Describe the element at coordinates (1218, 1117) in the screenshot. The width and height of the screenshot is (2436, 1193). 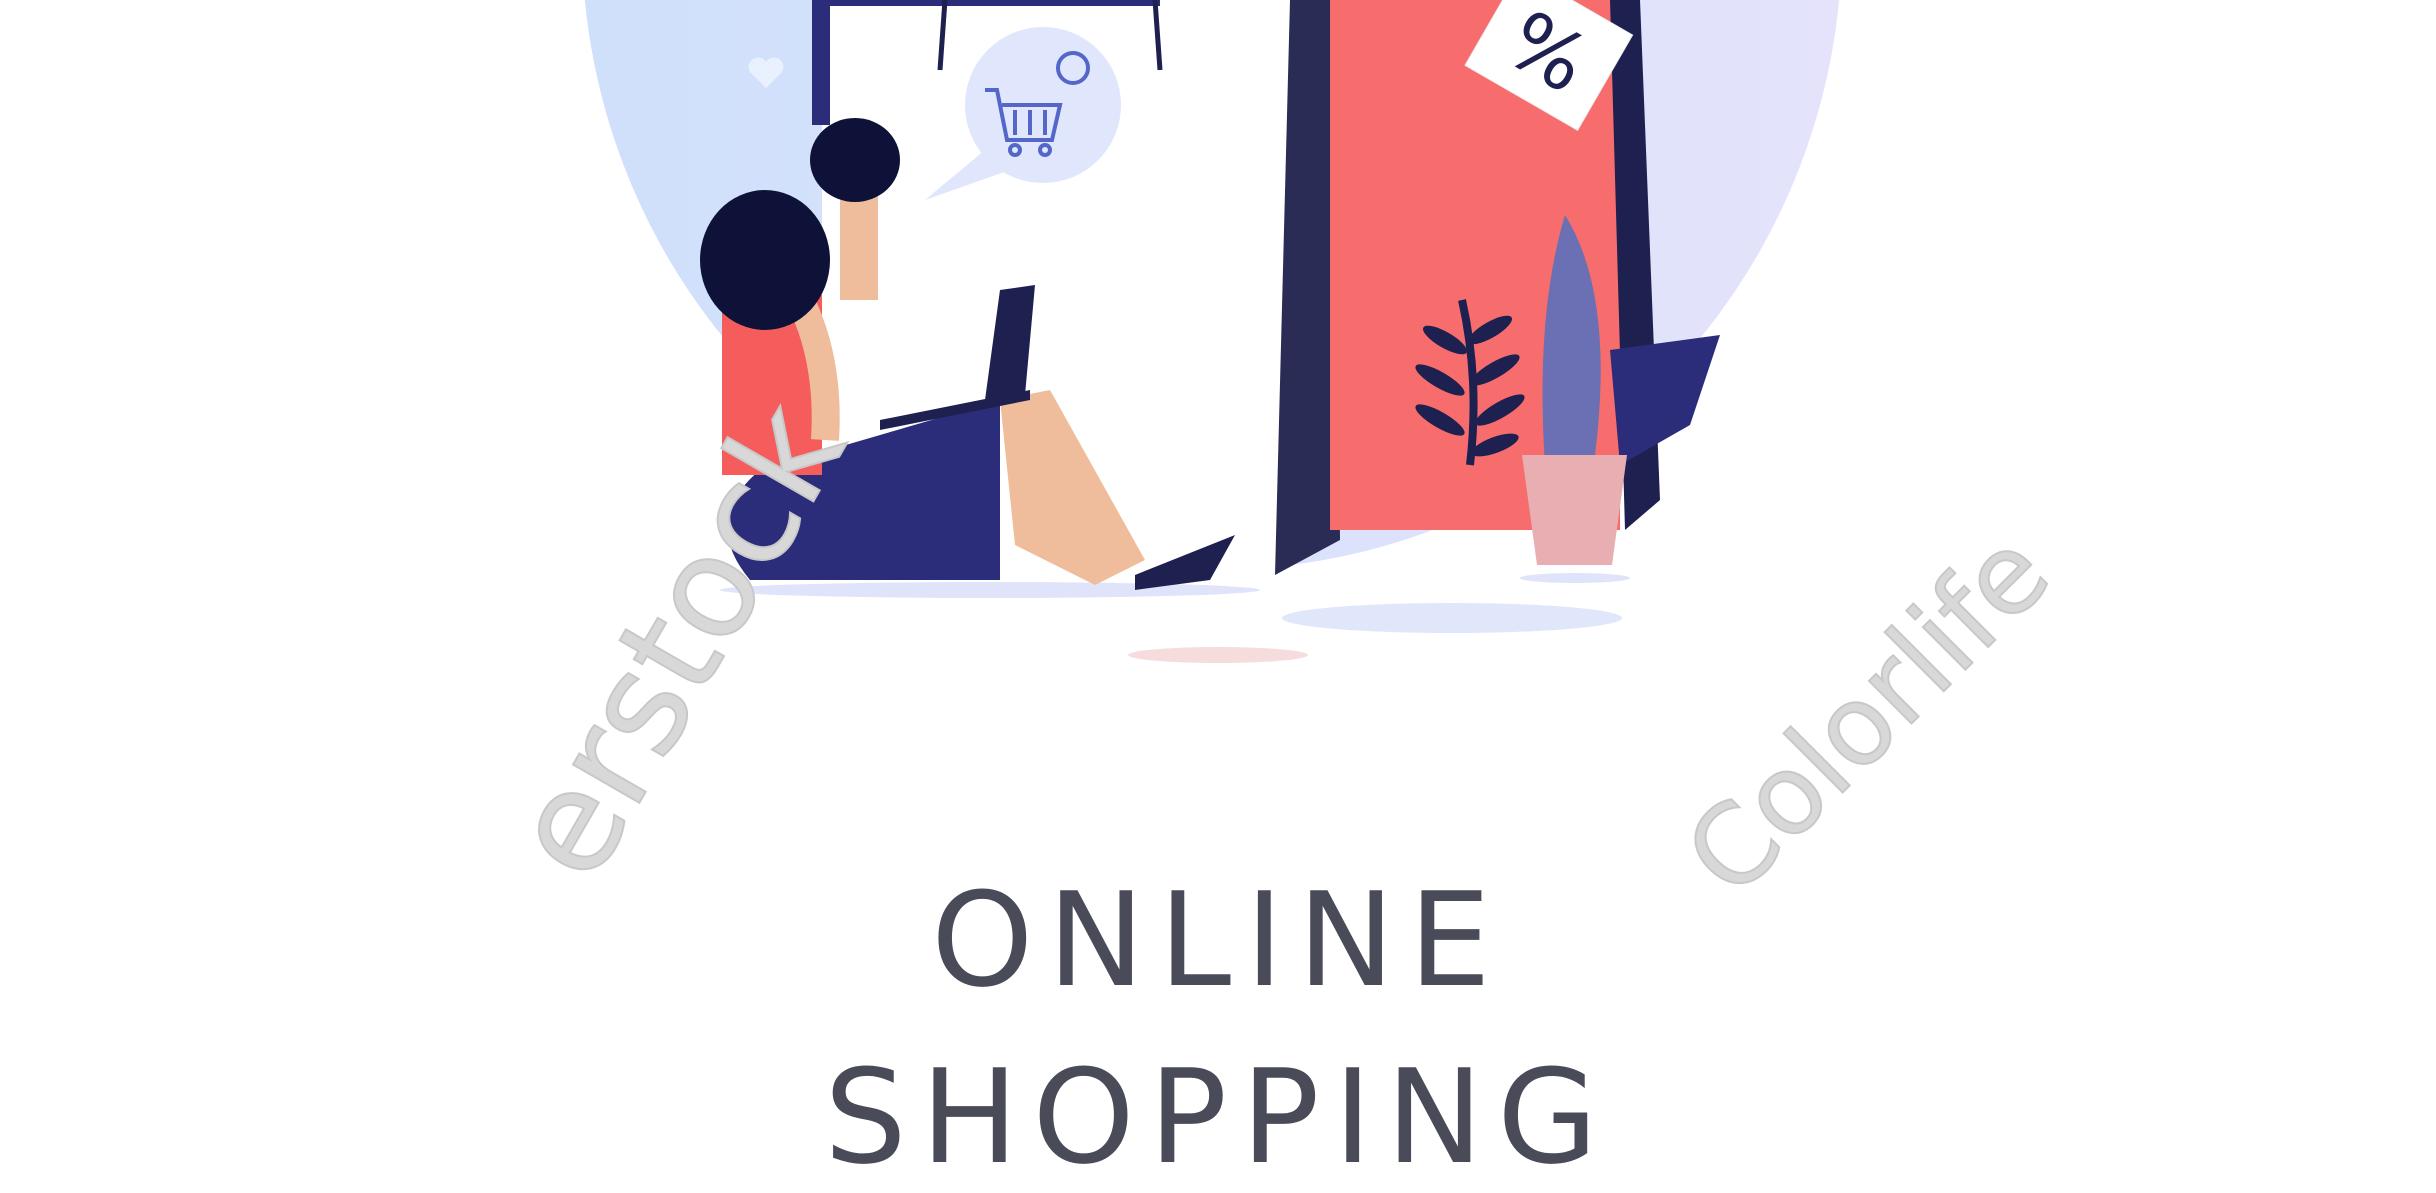
I see `headline-line-2: SHOPPING` at that location.